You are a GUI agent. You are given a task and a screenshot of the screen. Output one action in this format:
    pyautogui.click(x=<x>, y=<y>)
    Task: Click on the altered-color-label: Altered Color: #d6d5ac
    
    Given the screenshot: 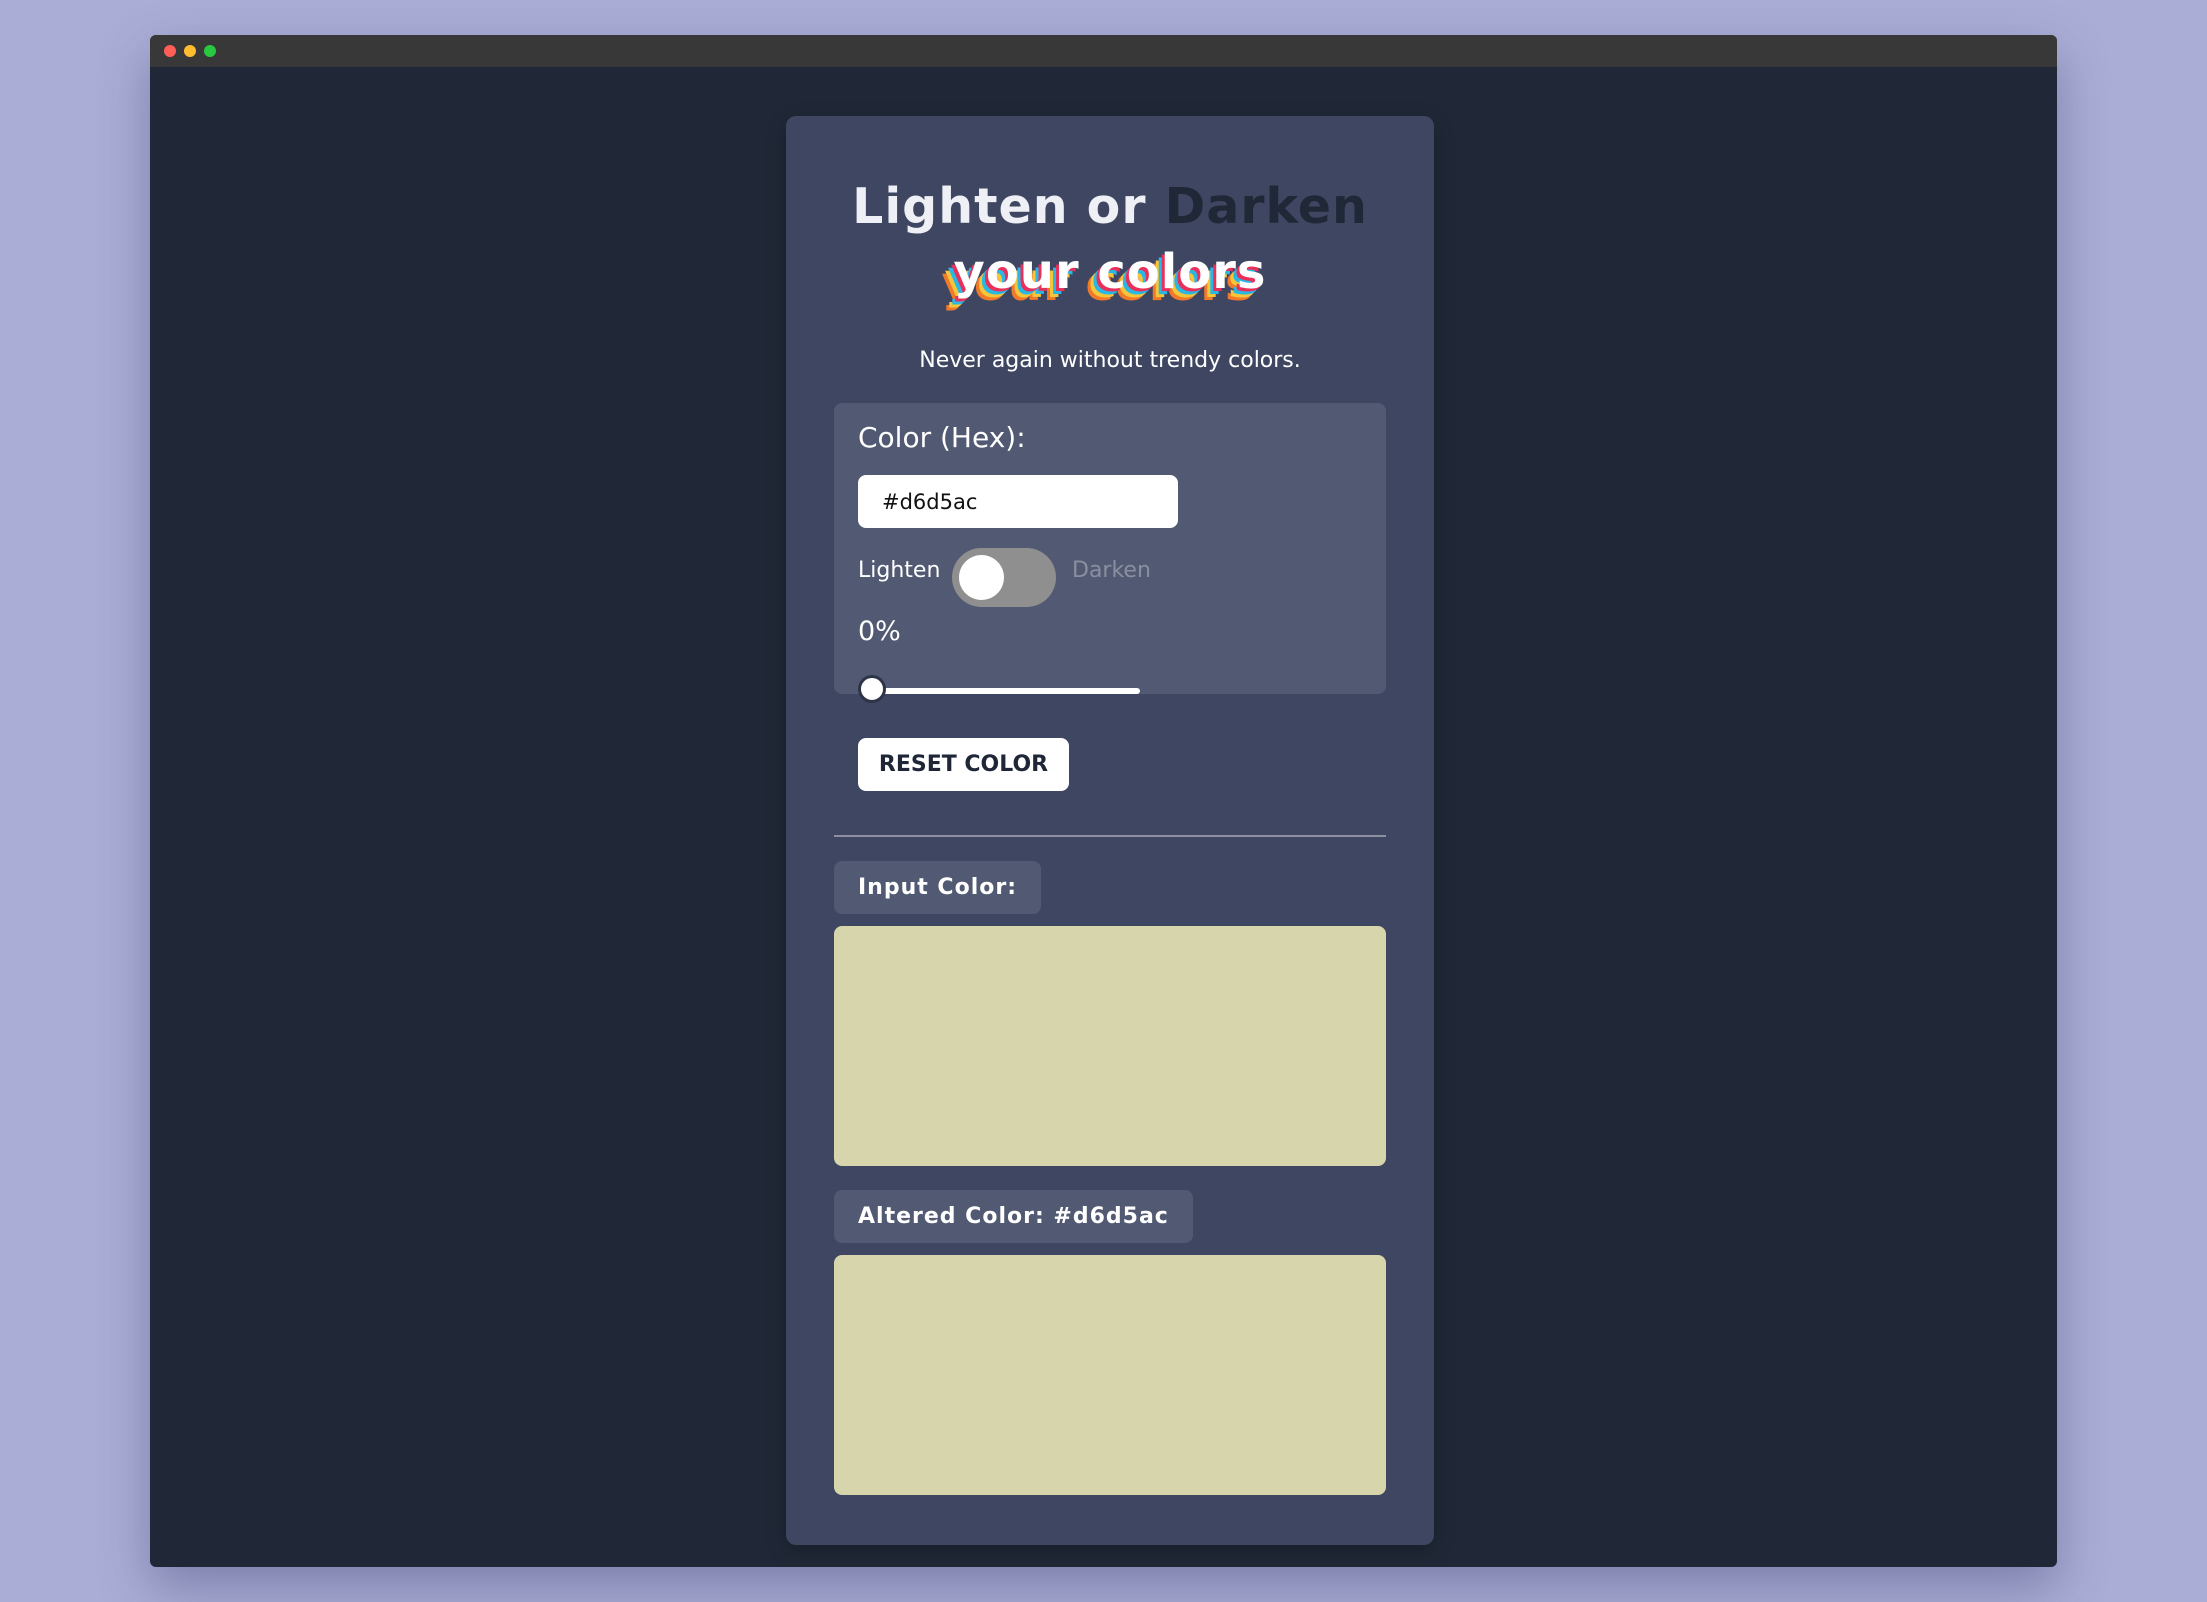 What is the action you would take?
    pyautogui.click(x=1013, y=1216)
    